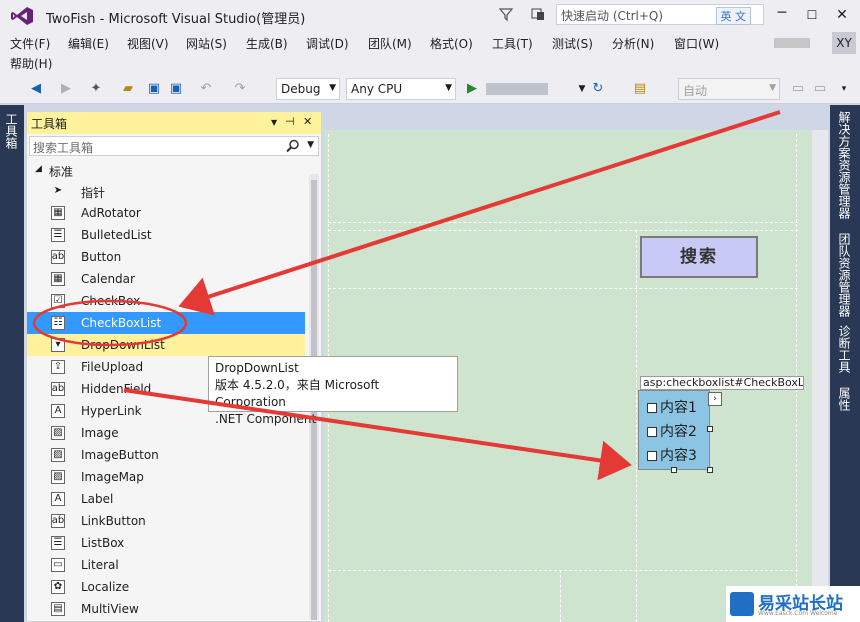 The width and height of the screenshot is (860, 622). I want to click on new-project-icon: ✦, so click(96, 89).